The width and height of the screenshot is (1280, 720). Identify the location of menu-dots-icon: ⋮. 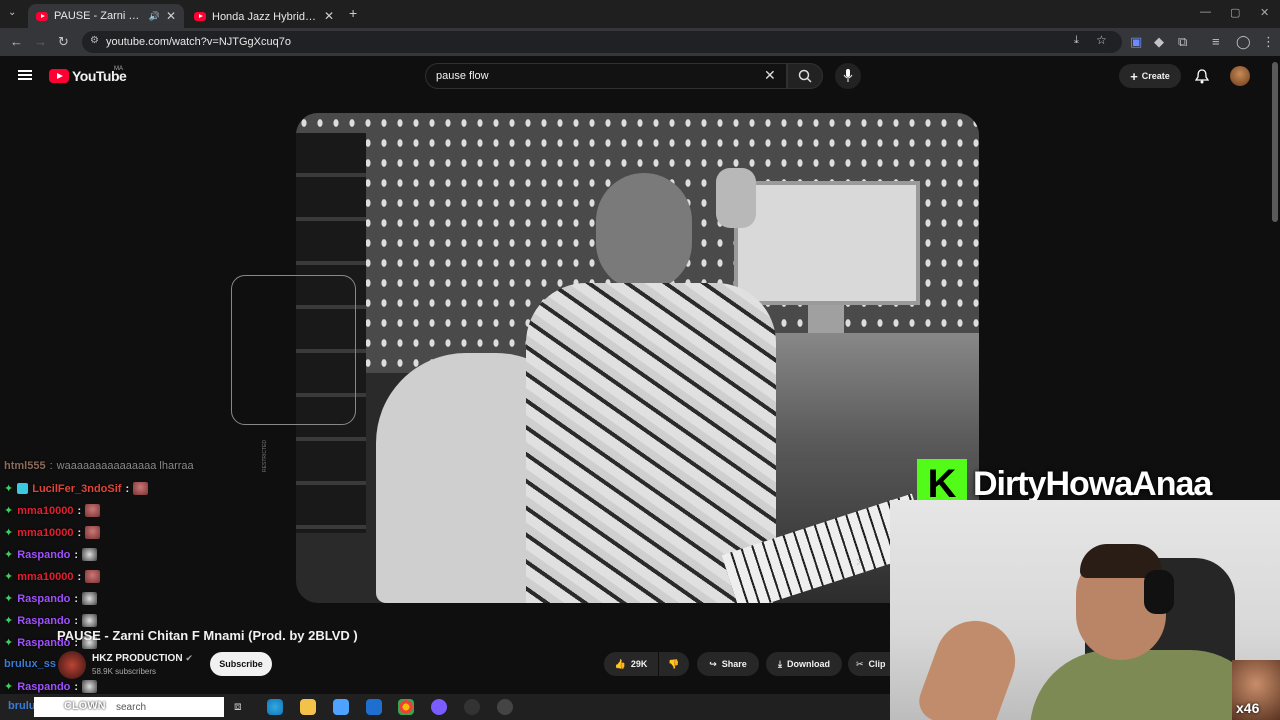
(1268, 42).